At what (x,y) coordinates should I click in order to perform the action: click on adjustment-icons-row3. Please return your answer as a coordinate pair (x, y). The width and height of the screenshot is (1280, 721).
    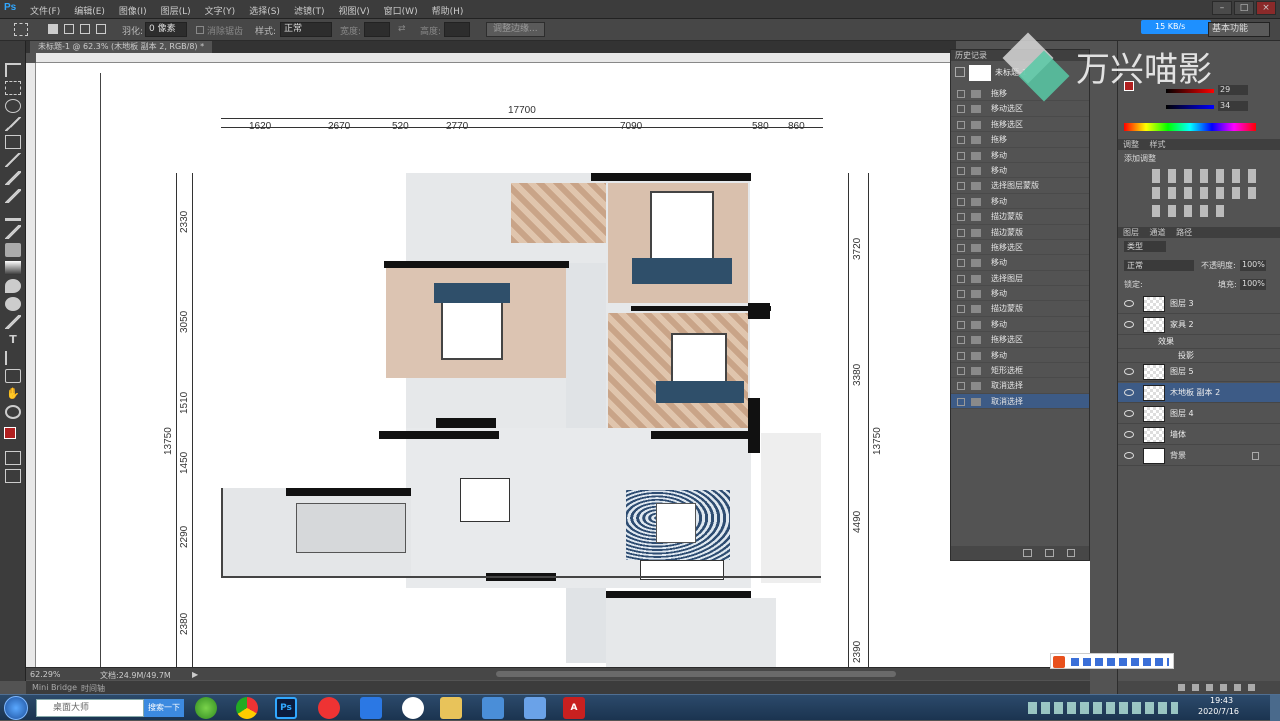
    Looking at the image, I should click on (1192, 211).